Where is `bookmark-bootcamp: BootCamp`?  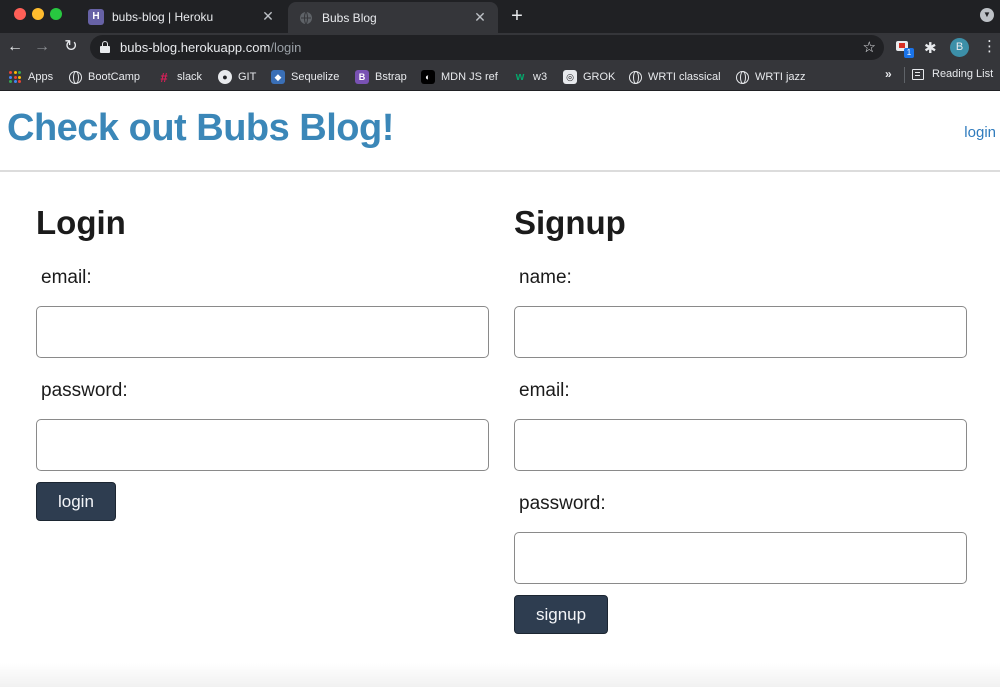 bookmark-bootcamp: BootCamp is located at coordinates (104, 77).